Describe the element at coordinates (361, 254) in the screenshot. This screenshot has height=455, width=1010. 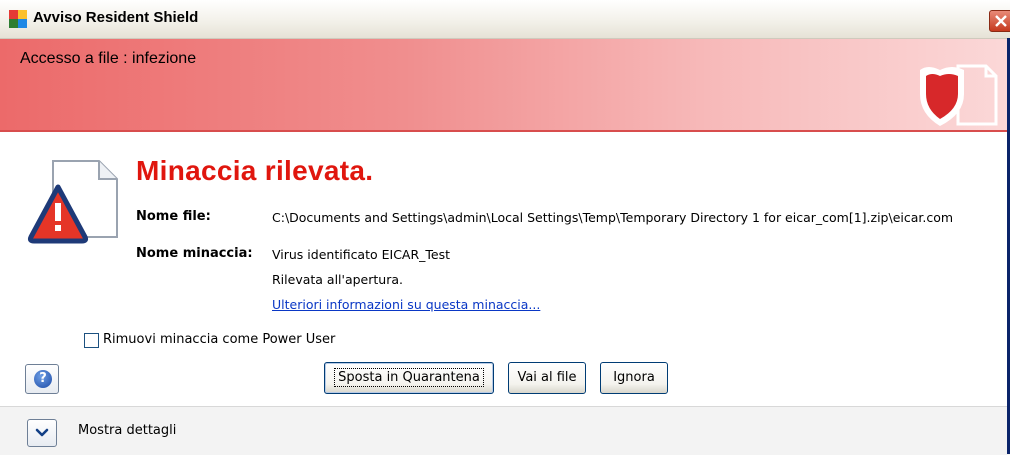
I see `threat-name-value: Virus identificato EICAR_Test` at that location.